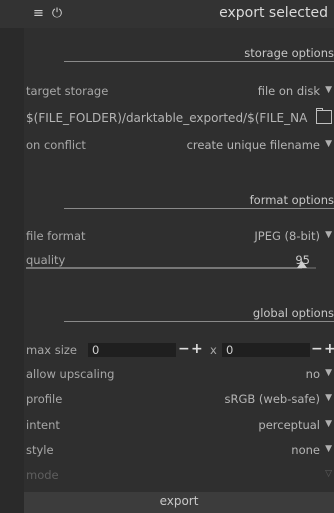 The height and width of the screenshot is (513, 334). What do you see at coordinates (167, 14) in the screenshot?
I see `module-header: ≡ ⏻ export selected` at bounding box center [167, 14].